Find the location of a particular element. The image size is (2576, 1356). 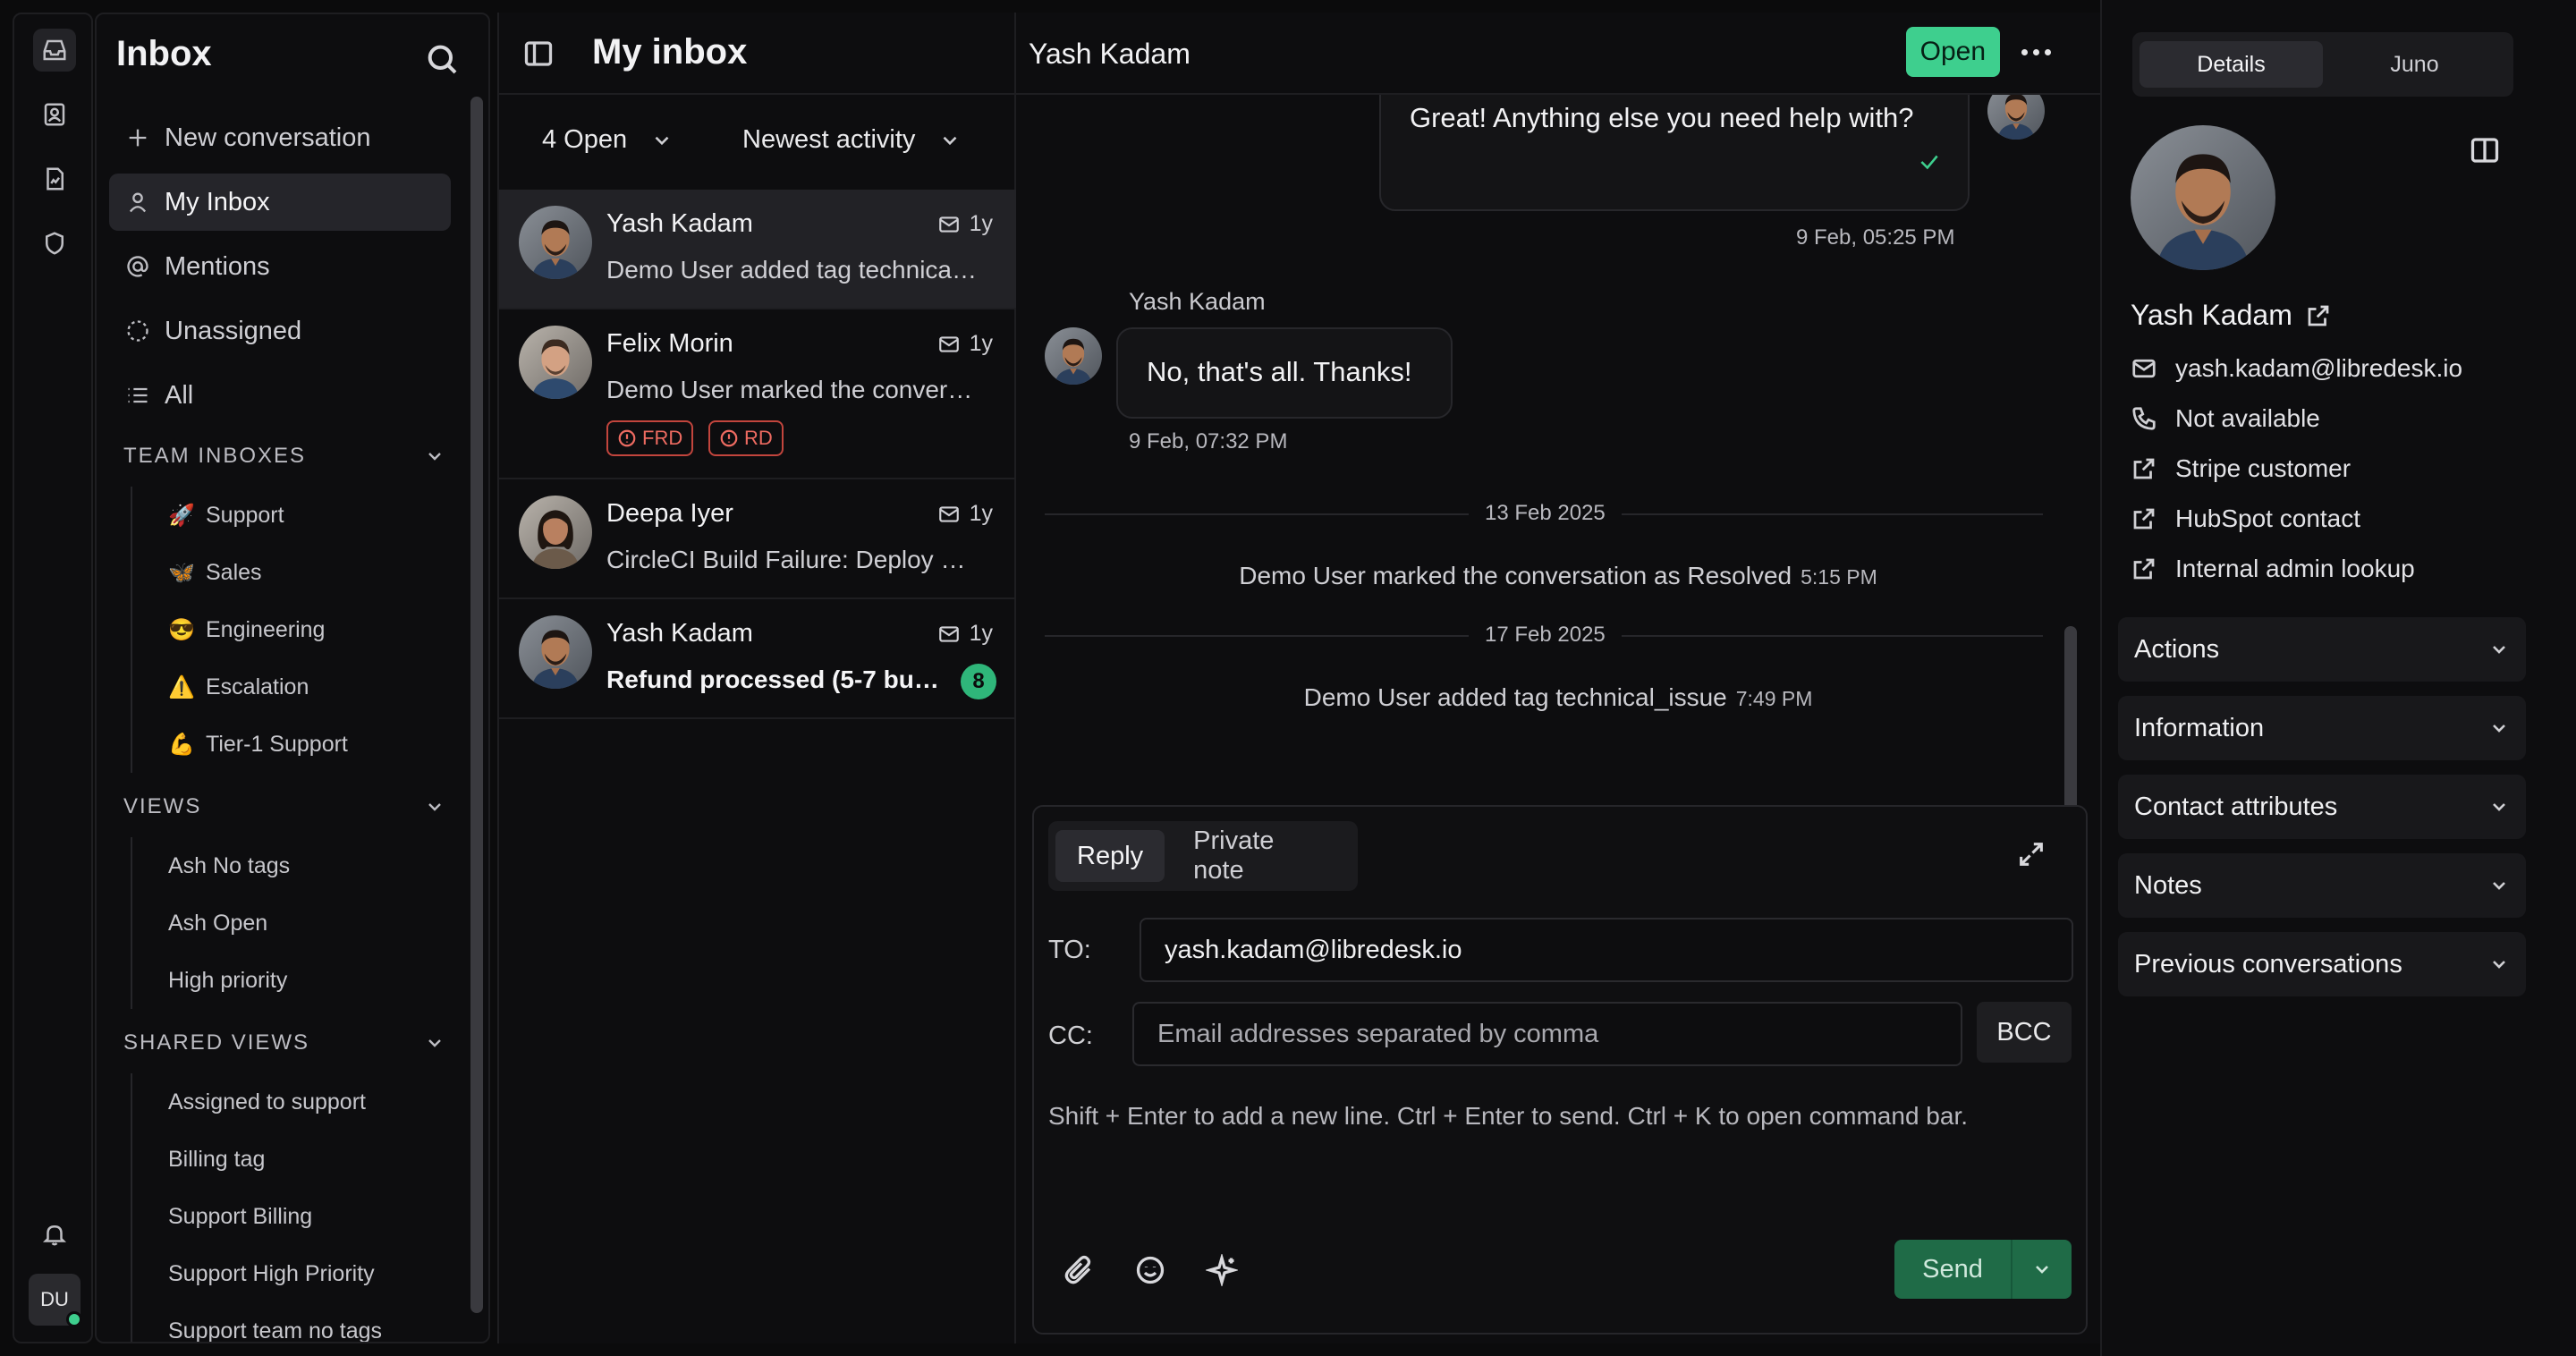

app-rail: DU is located at coordinates (53, 678).